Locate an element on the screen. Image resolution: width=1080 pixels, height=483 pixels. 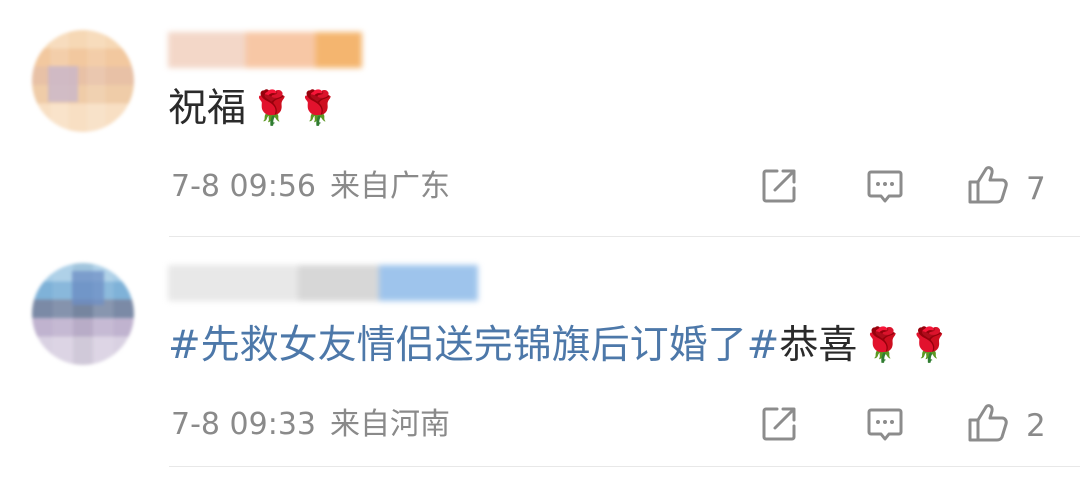
comment-text: 祝福 🌹 🌹 is located at coordinates (253, 108).